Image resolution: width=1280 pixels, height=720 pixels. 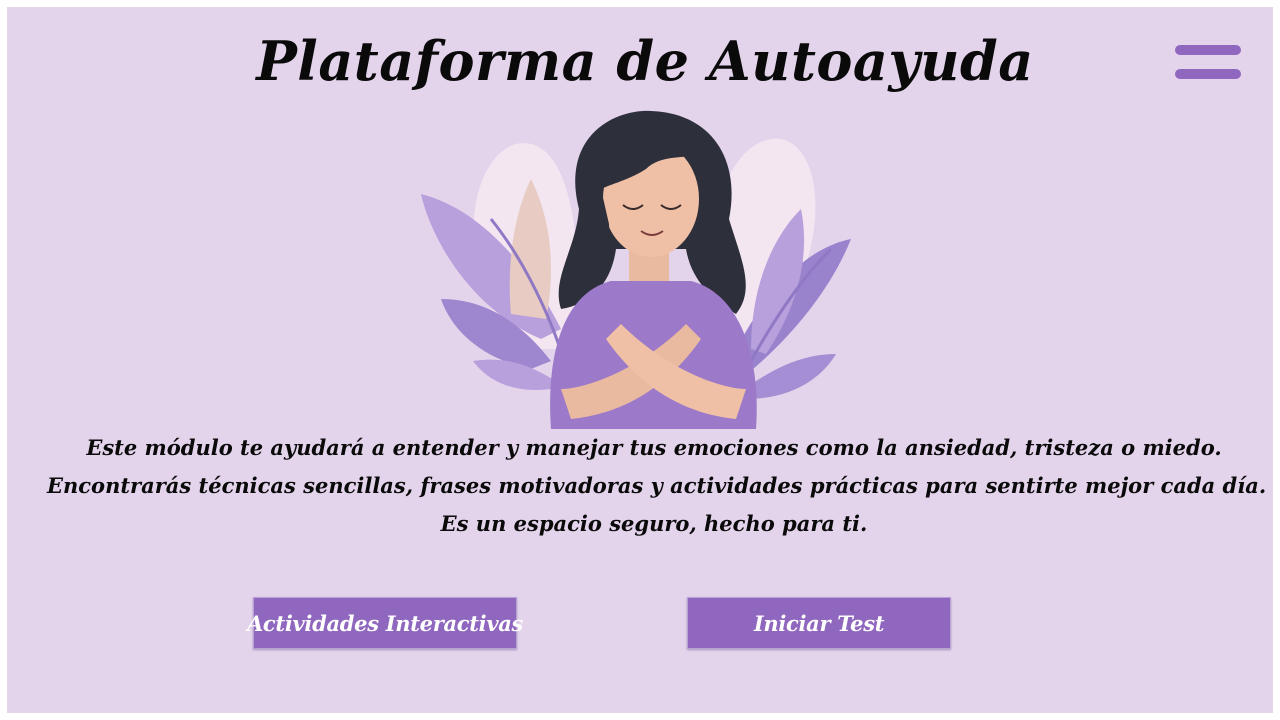 I want to click on intro-line-3: Es un espacio seguro, hecho para ti., so click(x=654, y=523).